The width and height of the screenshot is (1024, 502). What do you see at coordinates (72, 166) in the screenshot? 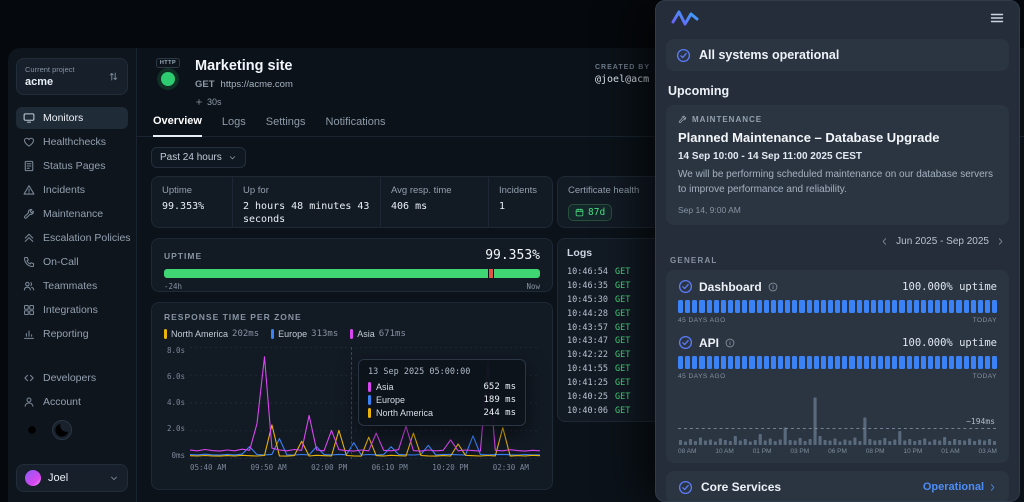
I see `sidebar-item-status-pages: Status Pages` at bounding box center [72, 166].